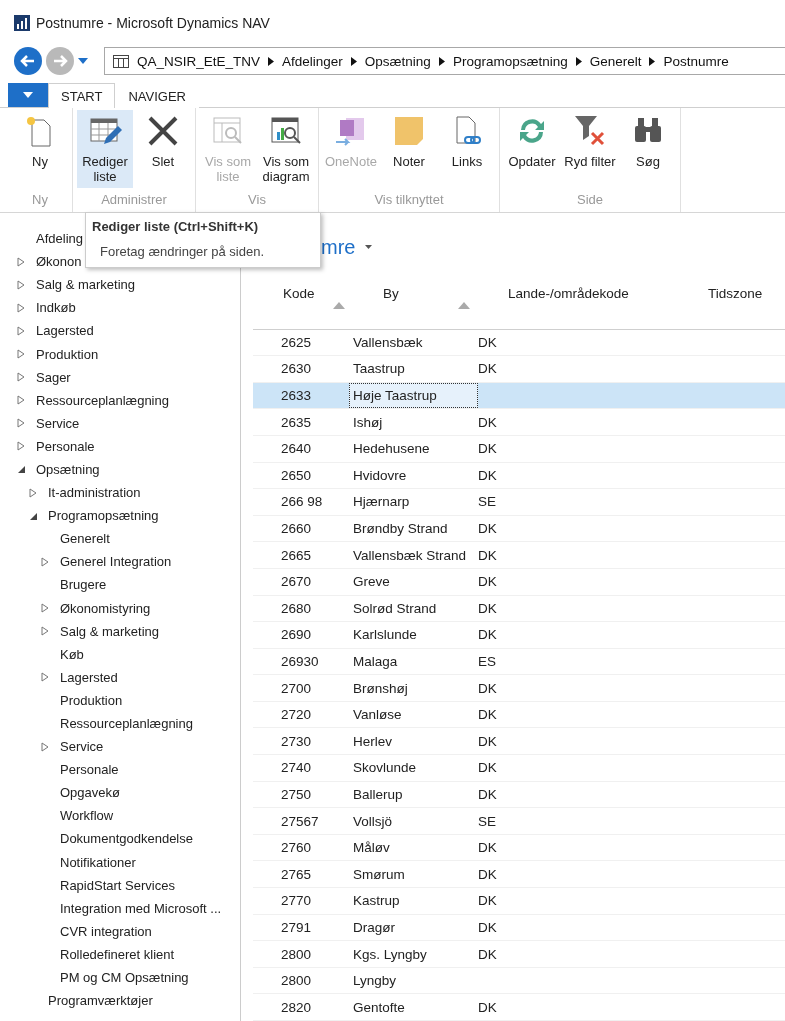 This screenshot has height=1021, width=785. What do you see at coordinates (380, 688) in the screenshot?
I see `table-cell: Brønshøj` at bounding box center [380, 688].